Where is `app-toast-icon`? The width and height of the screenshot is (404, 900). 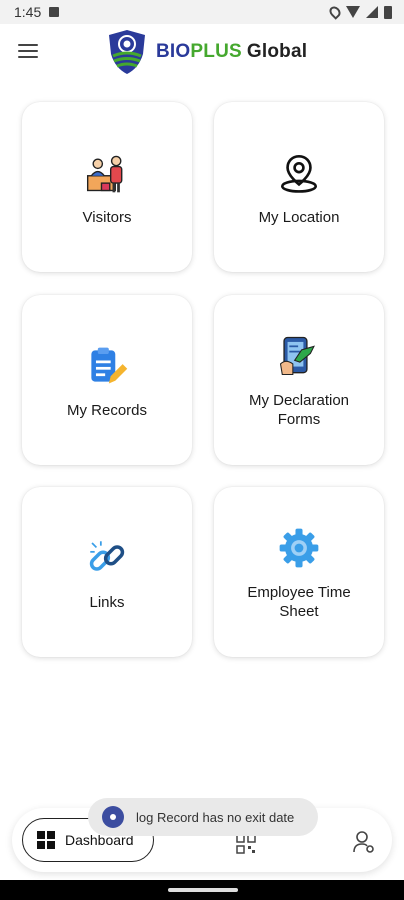 app-toast-icon is located at coordinates (113, 817).